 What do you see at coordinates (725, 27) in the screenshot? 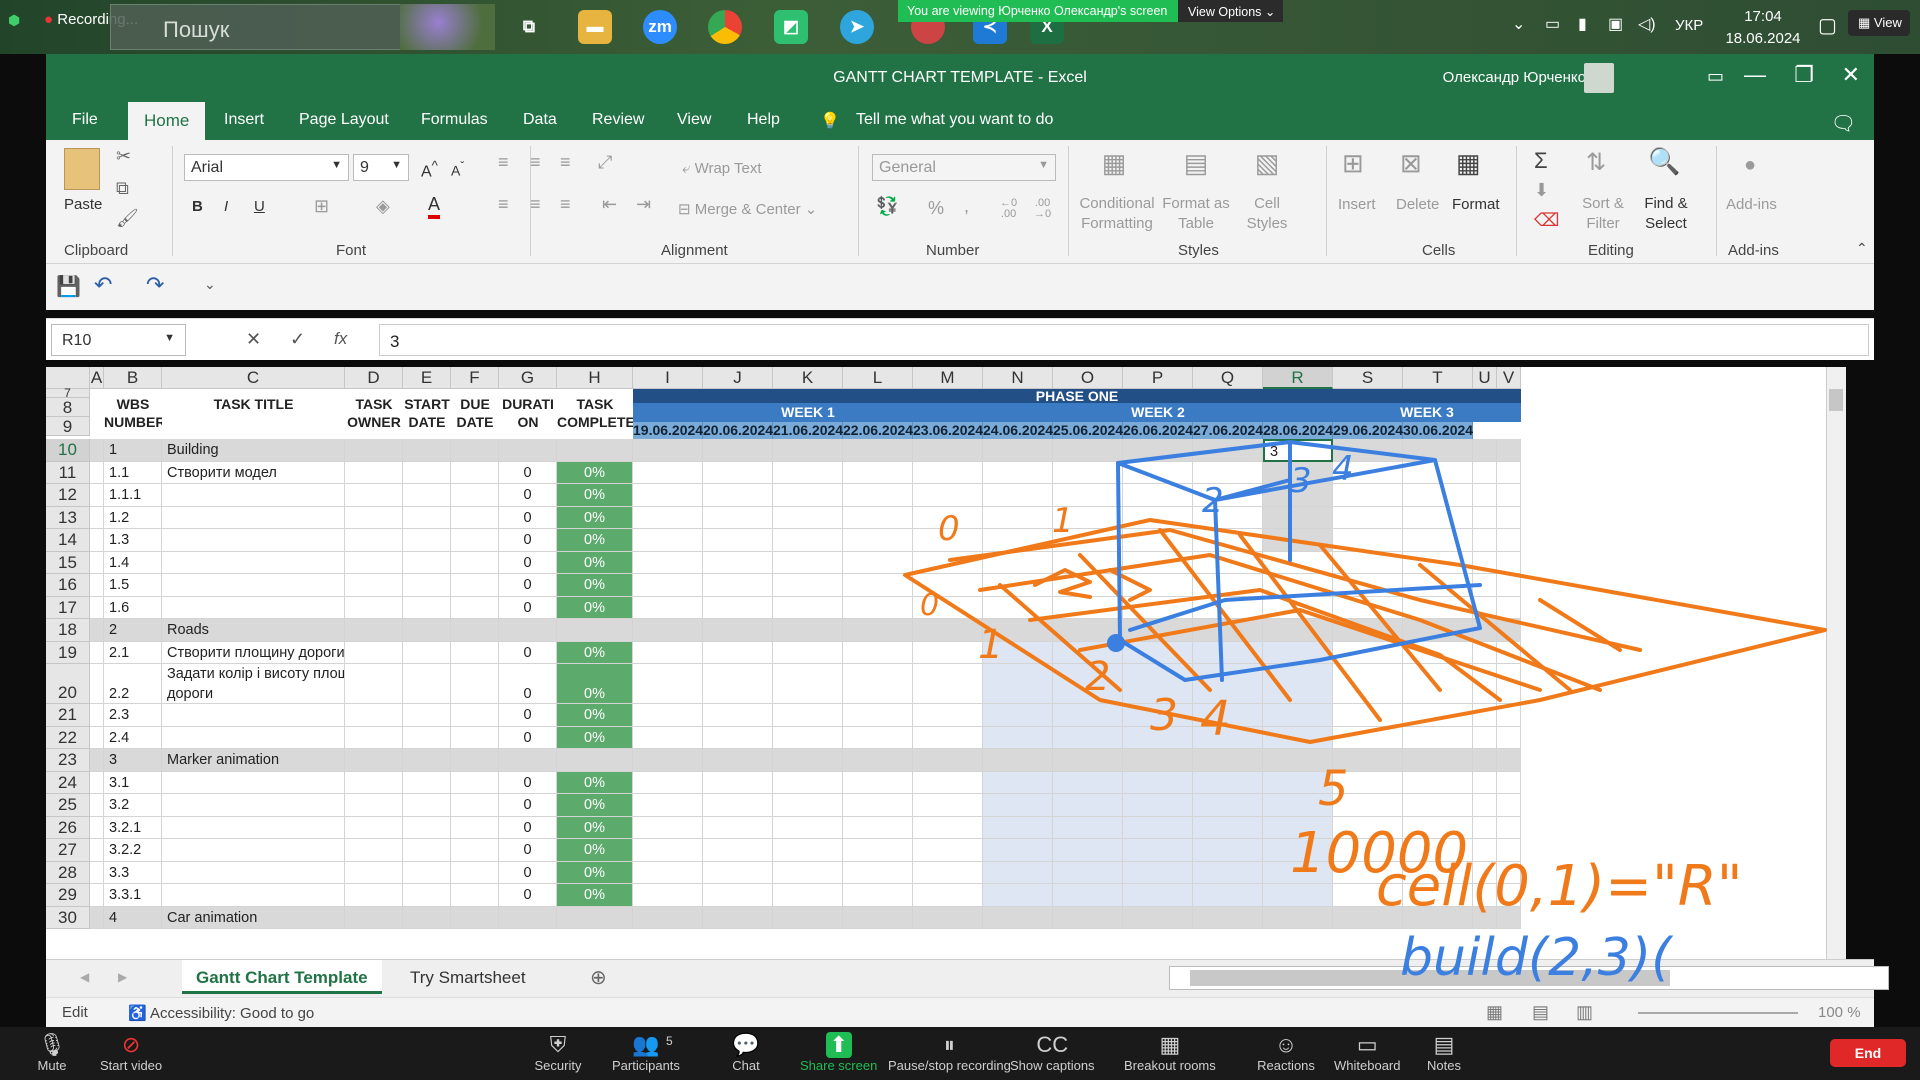
I see `chrome-icon` at bounding box center [725, 27].